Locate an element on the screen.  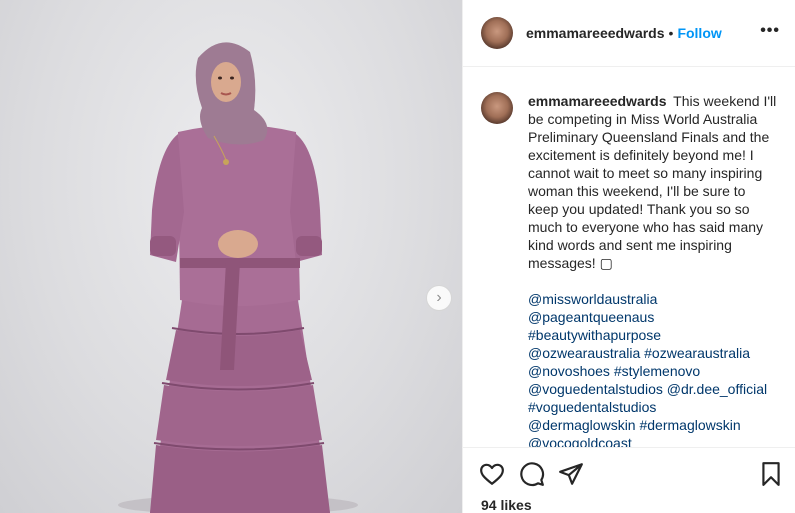
post-header: emmamareeedwards • Follow ••• is located at coordinates (629, 33).